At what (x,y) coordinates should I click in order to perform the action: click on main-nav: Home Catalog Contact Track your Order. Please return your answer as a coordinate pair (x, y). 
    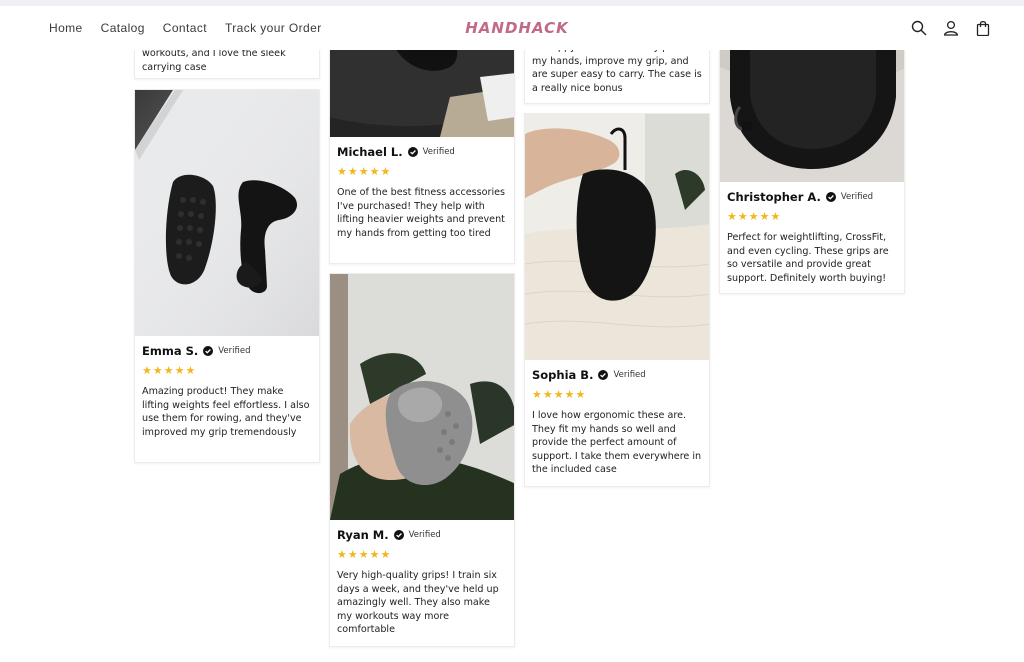
    Looking at the image, I should click on (185, 28).